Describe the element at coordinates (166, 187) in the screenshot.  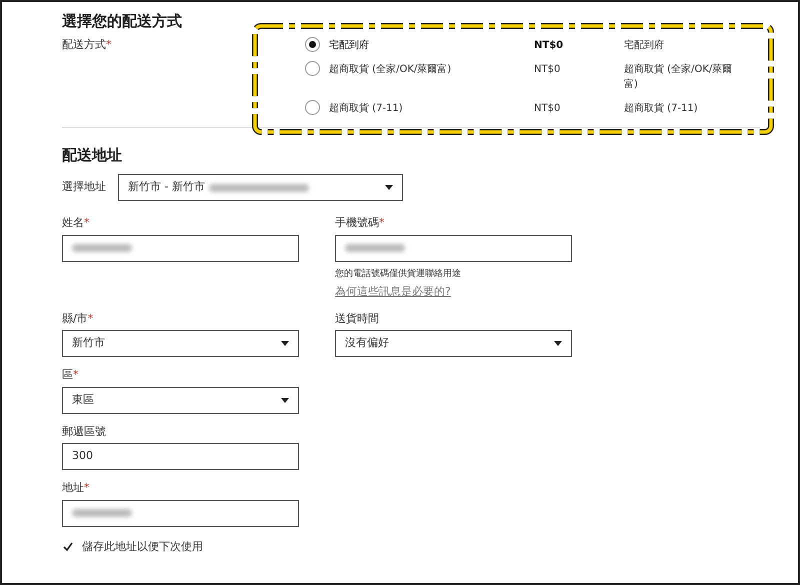
I see `dropdown-value: 新竹市 - 新竹市` at that location.